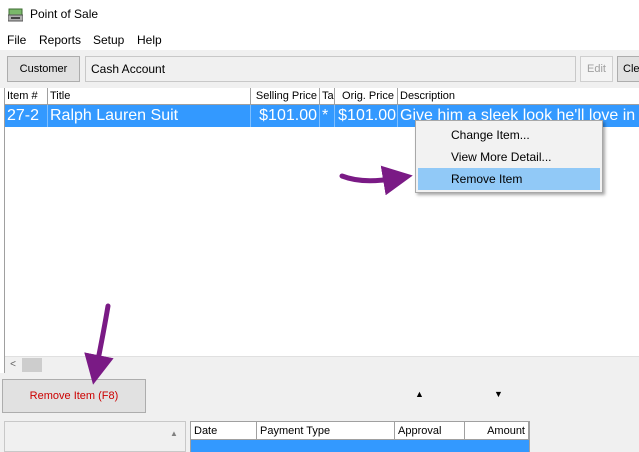 This screenshot has height=452, width=639. Describe the element at coordinates (498, 394) in the screenshot. I see `move-down-icon: ▼` at that location.